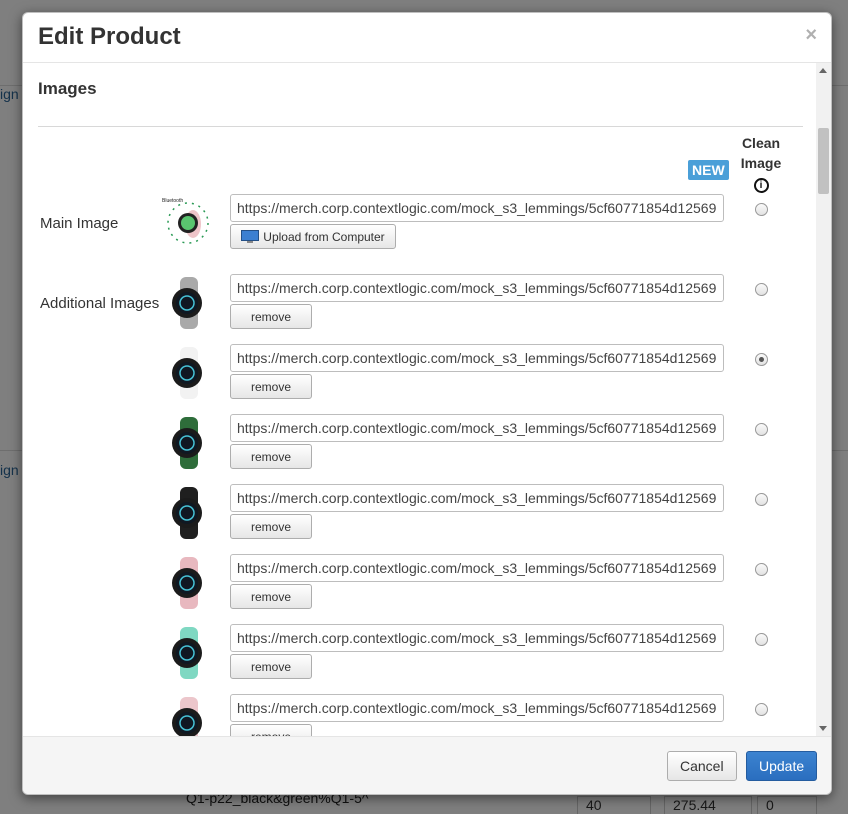 The width and height of the screenshot is (848, 814). What do you see at coordinates (100, 303) in the screenshot?
I see `additional-images-label: Additional Images` at bounding box center [100, 303].